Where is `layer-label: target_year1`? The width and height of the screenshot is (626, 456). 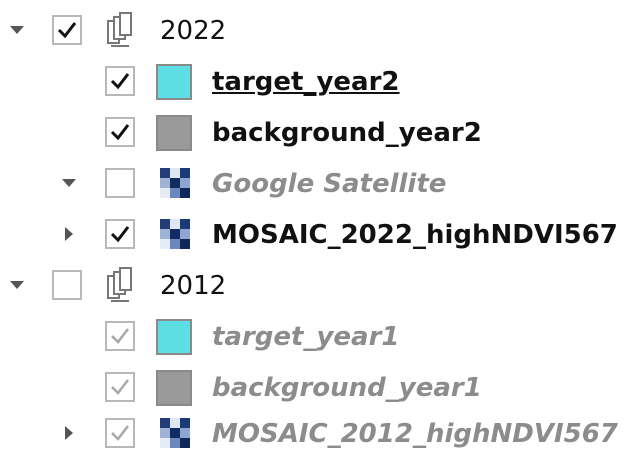
layer-label: target_year1 is located at coordinates (306, 337).